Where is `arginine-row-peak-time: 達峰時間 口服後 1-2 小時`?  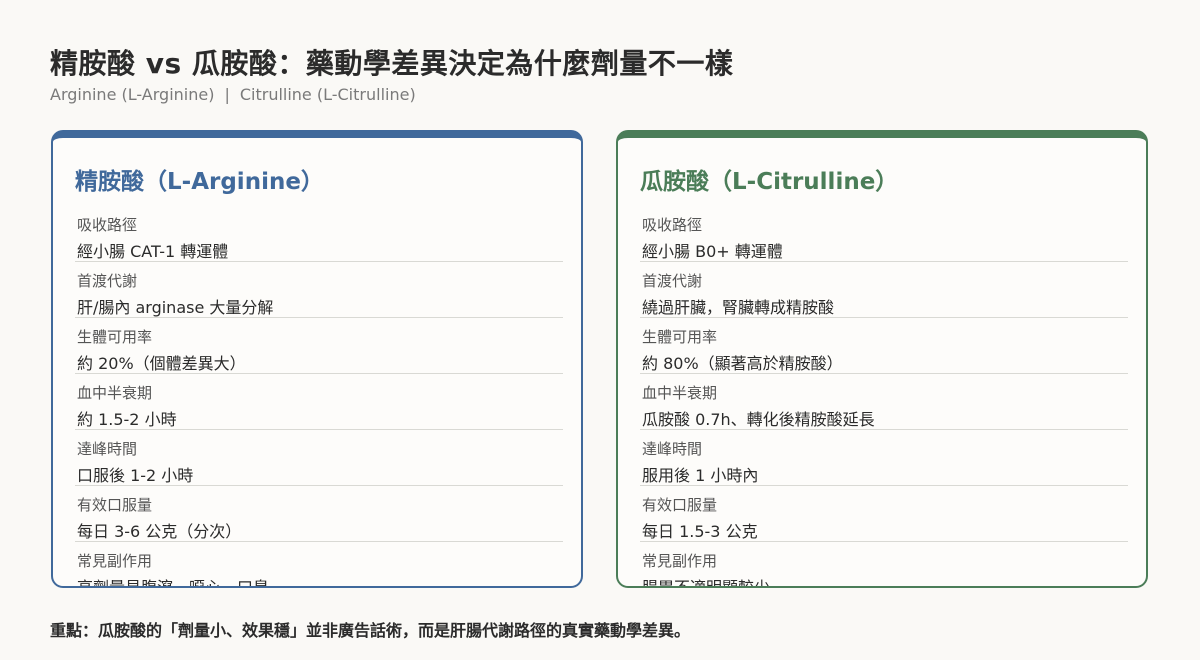 arginine-row-peak-time: 達峰時間 口服後 1-2 小時 is located at coordinates (319, 458).